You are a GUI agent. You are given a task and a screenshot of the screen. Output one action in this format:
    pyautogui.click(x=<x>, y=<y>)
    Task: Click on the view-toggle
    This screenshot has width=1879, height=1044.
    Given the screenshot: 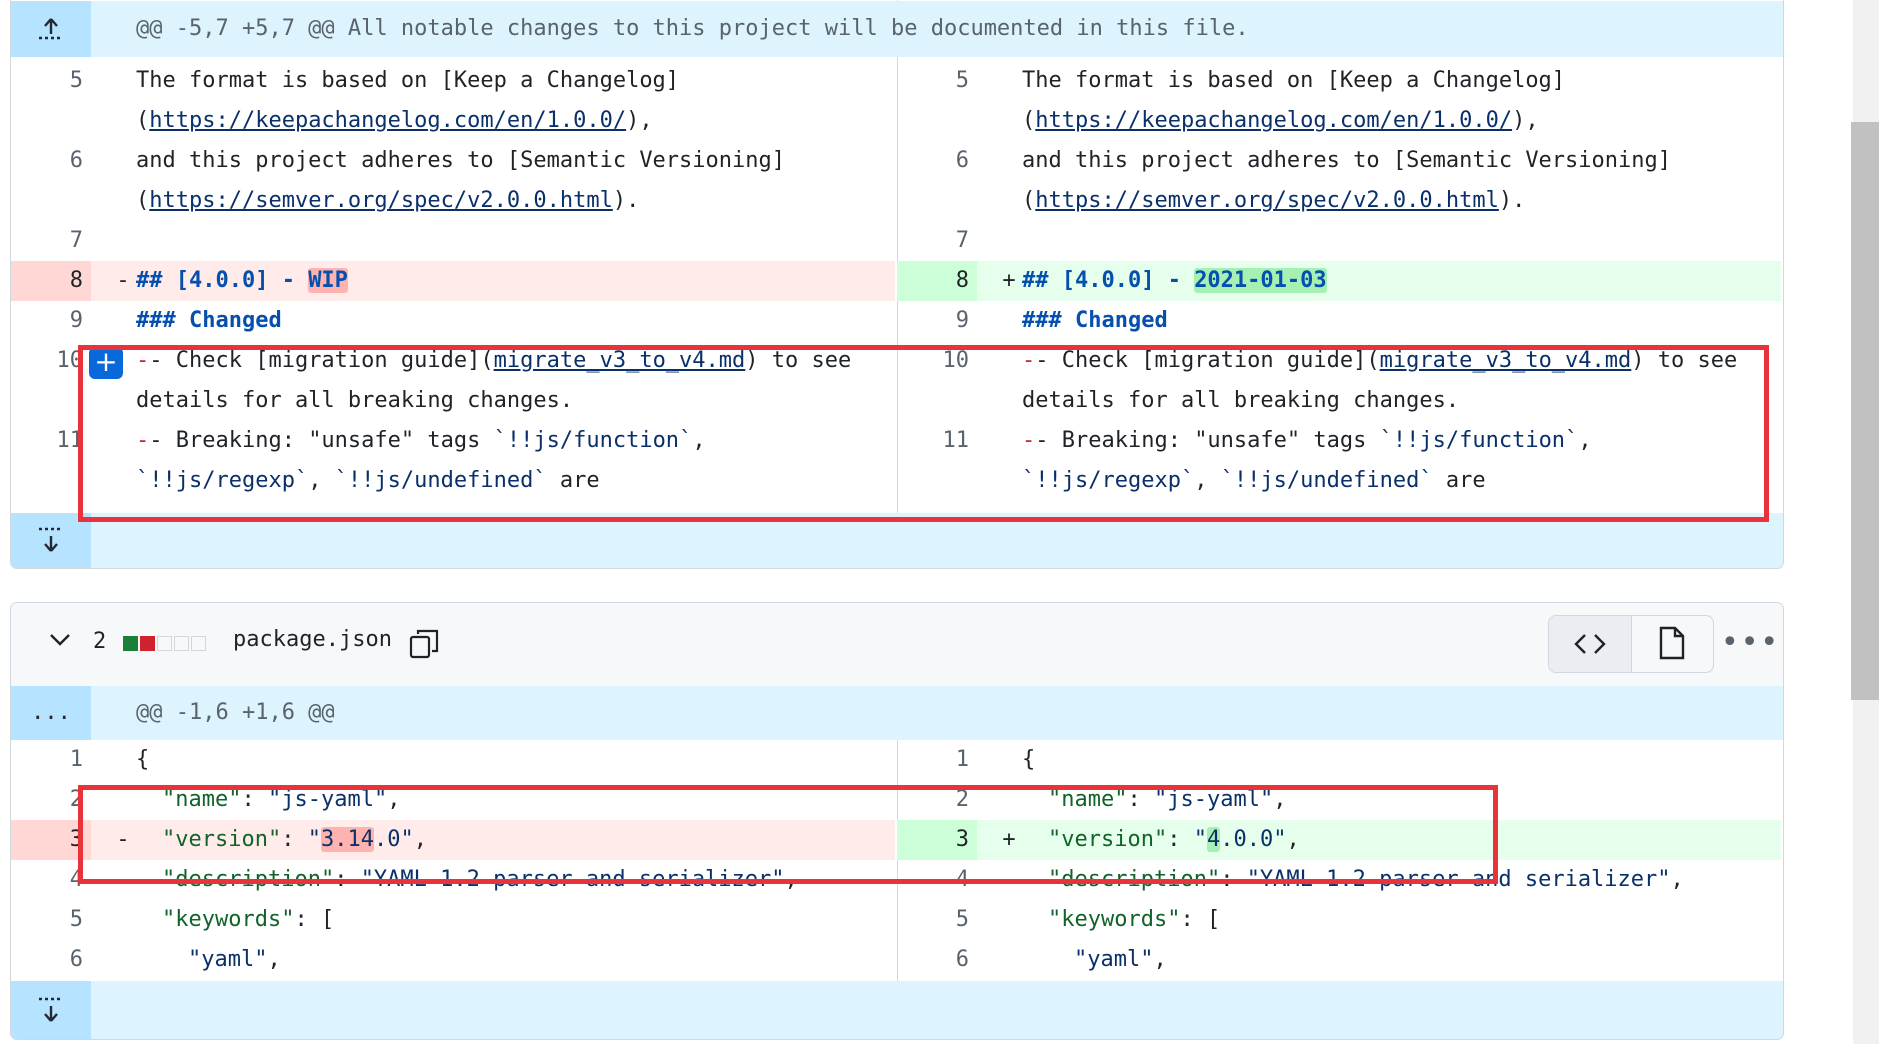 What is the action you would take?
    pyautogui.click(x=1631, y=644)
    